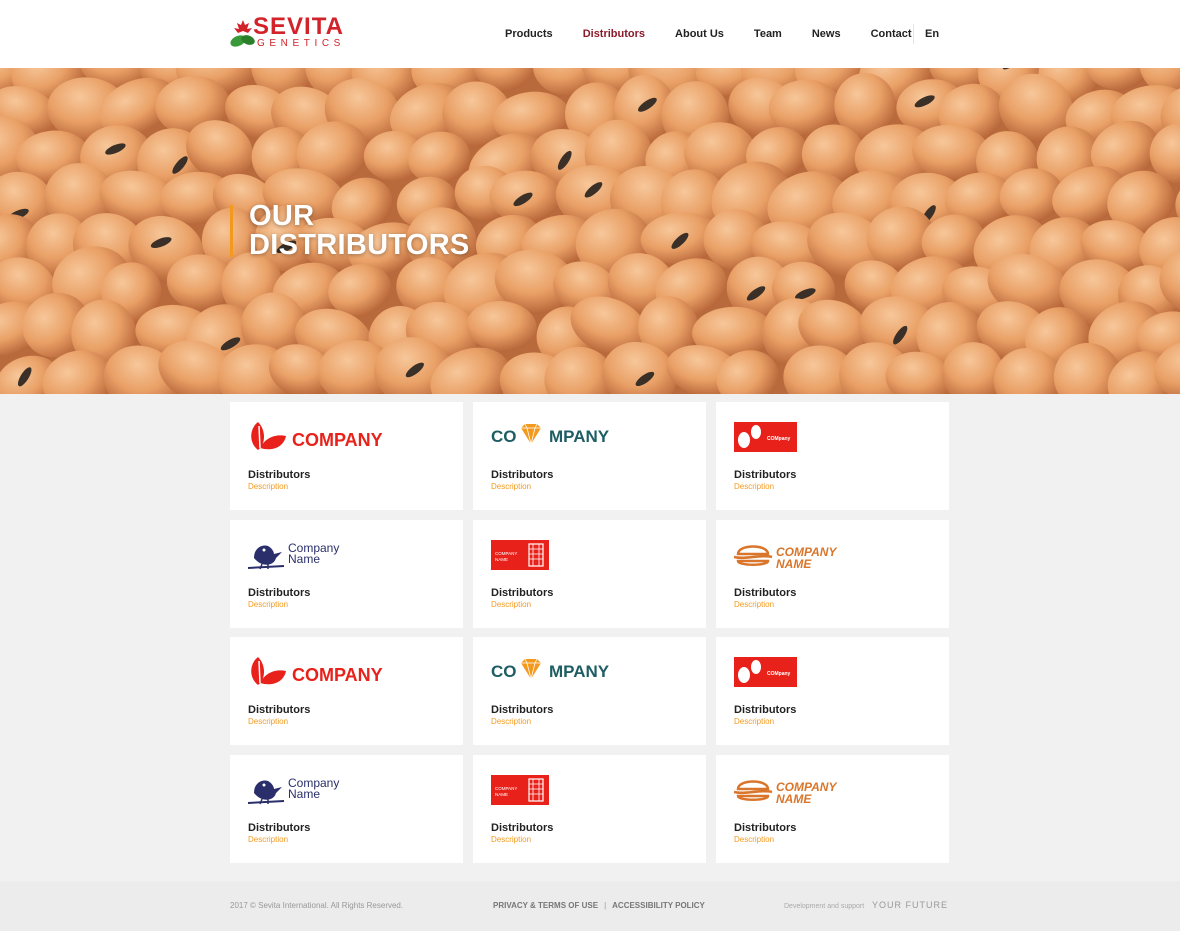  What do you see at coordinates (282, 216) in the screenshot?
I see `page-title-line-1: OUR` at bounding box center [282, 216].